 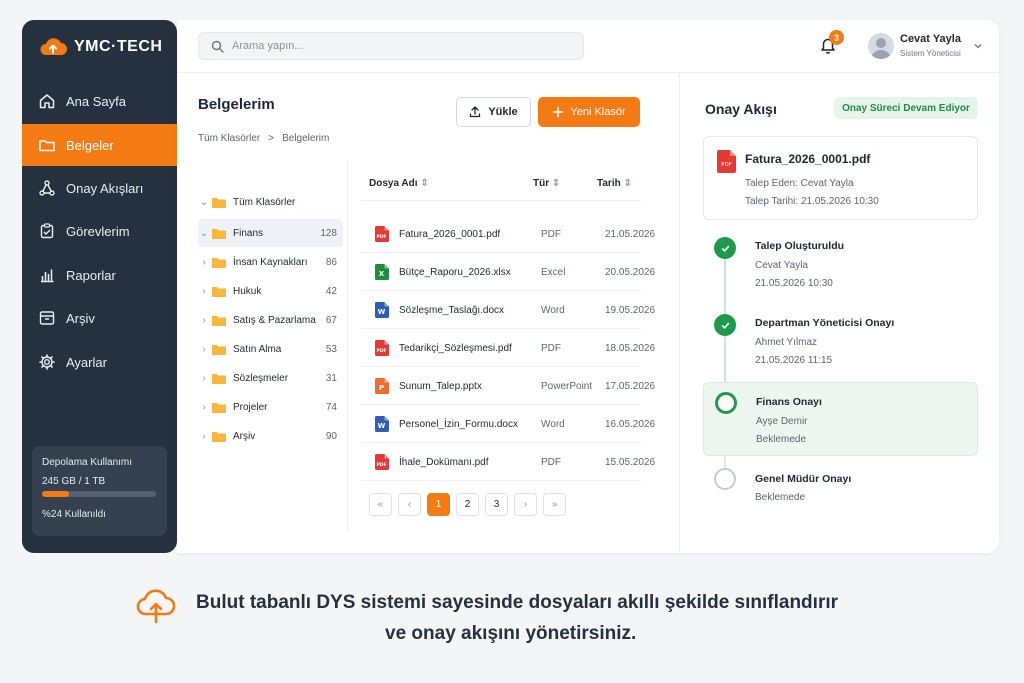 I want to click on storage-progress-bar, so click(x=99, y=494).